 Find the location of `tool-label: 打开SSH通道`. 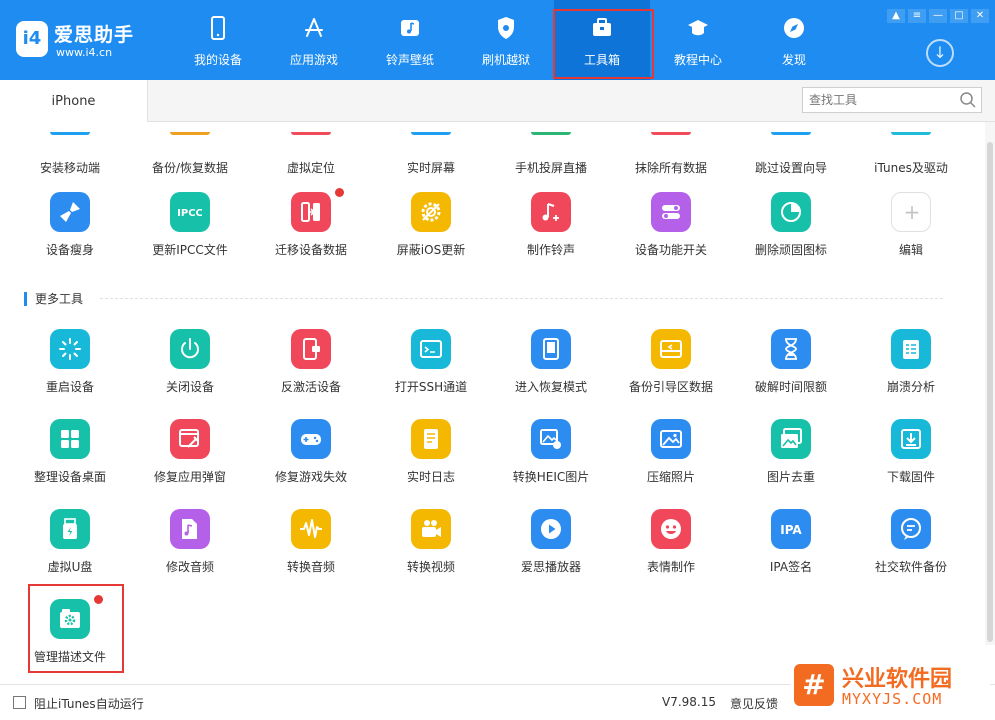

tool-label: 打开SSH通道 is located at coordinates (431, 387).